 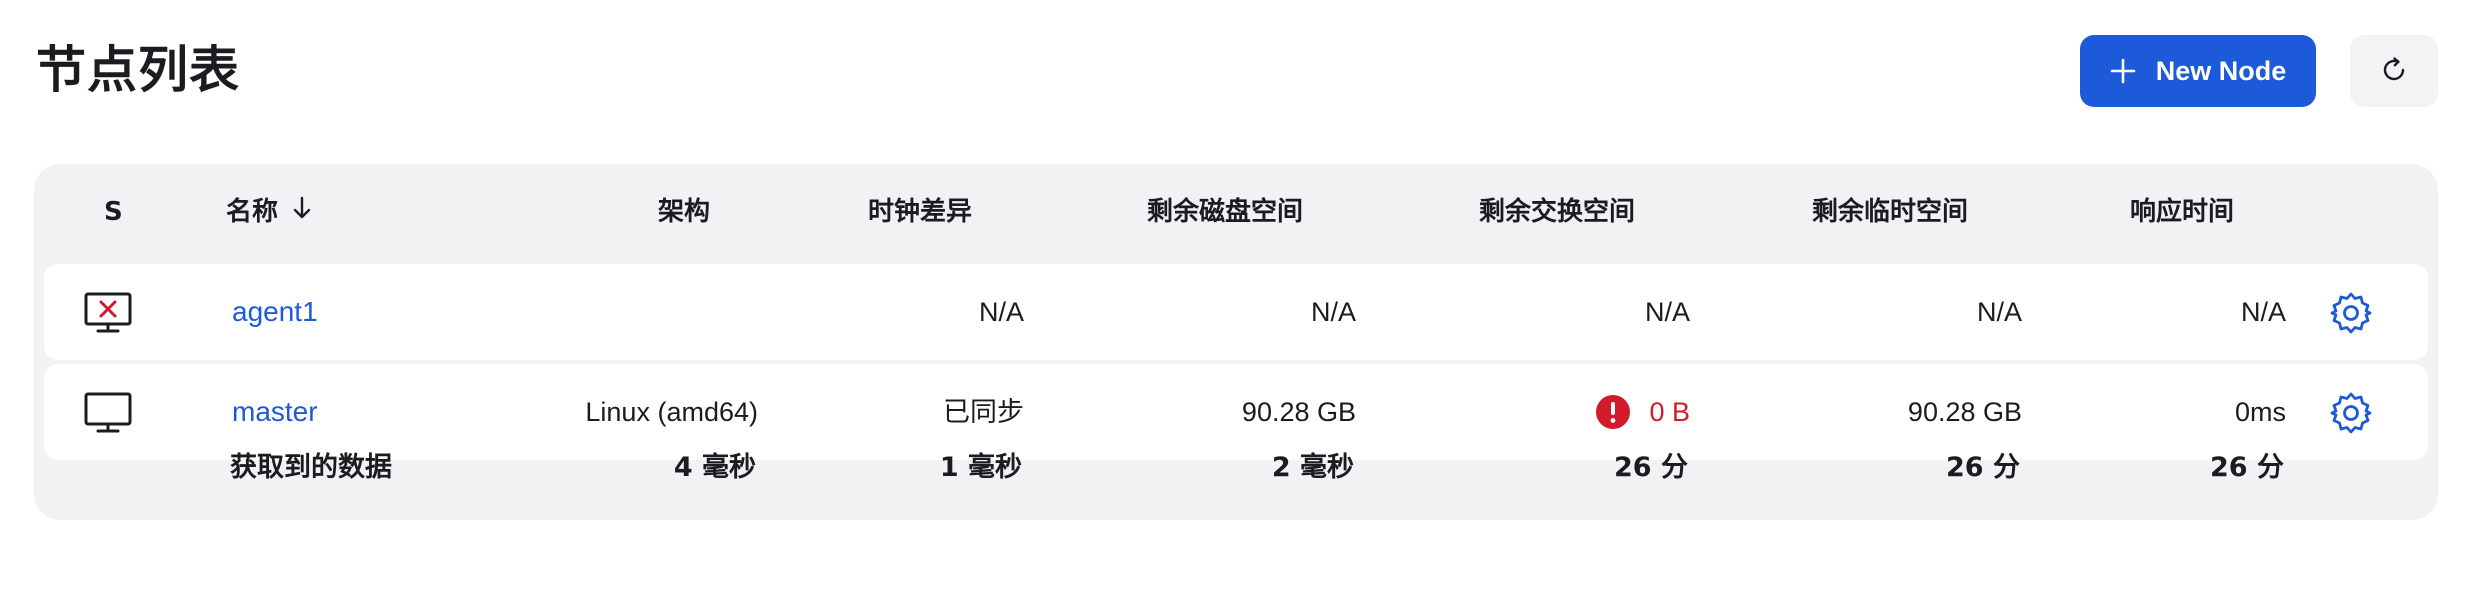 What do you see at coordinates (1333, 312) in the screenshot?
I see `disk-cell: N/A` at bounding box center [1333, 312].